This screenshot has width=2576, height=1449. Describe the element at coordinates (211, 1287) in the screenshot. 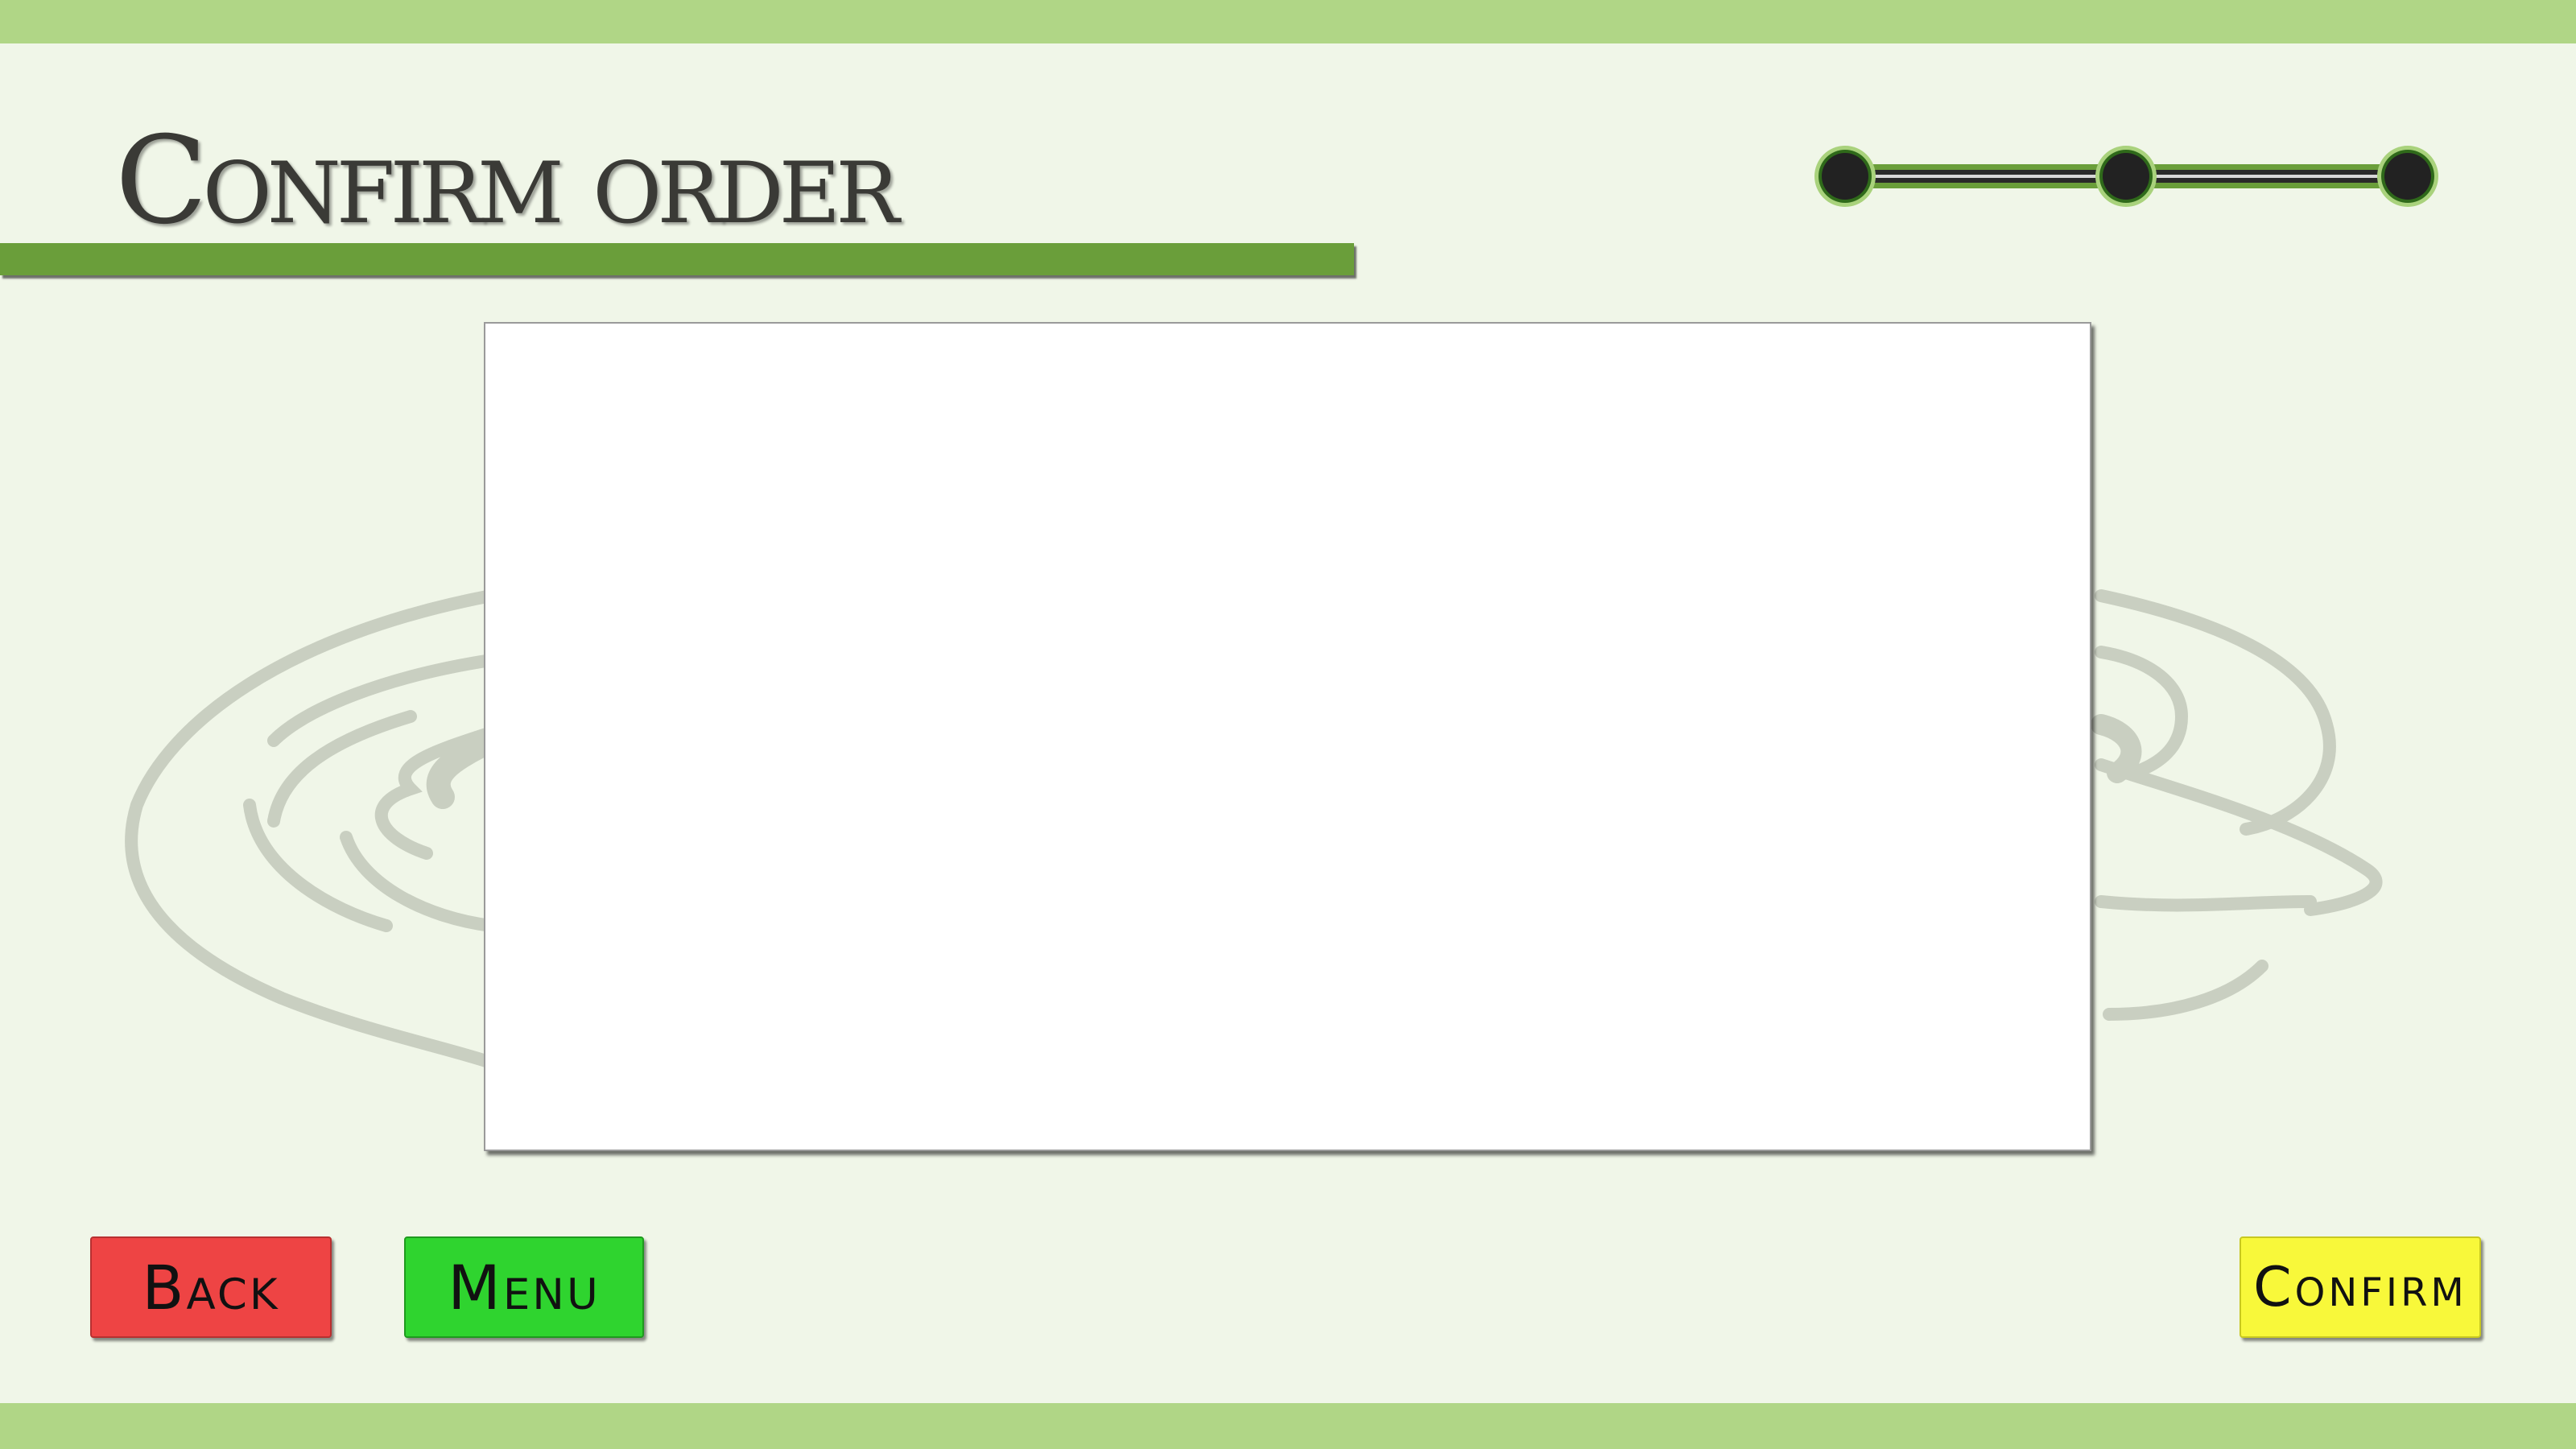

I see `back-button: Back` at that location.